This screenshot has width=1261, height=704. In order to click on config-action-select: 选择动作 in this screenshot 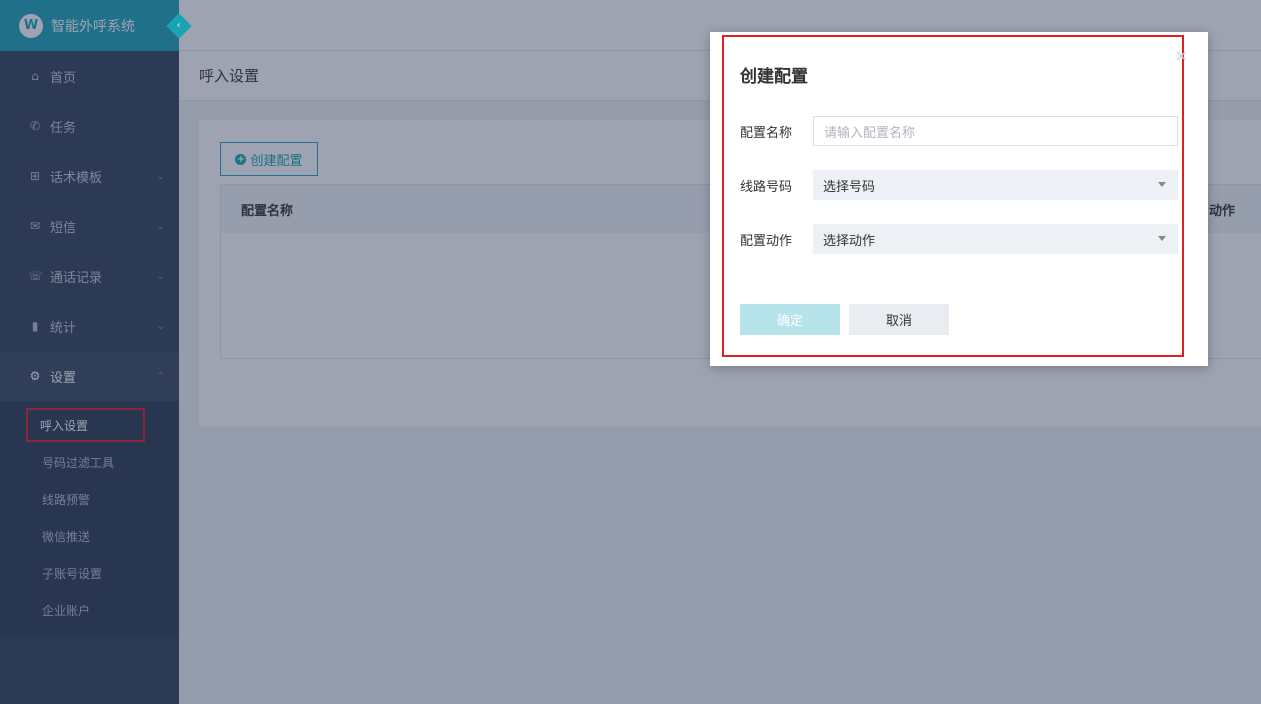, I will do `click(995, 239)`.